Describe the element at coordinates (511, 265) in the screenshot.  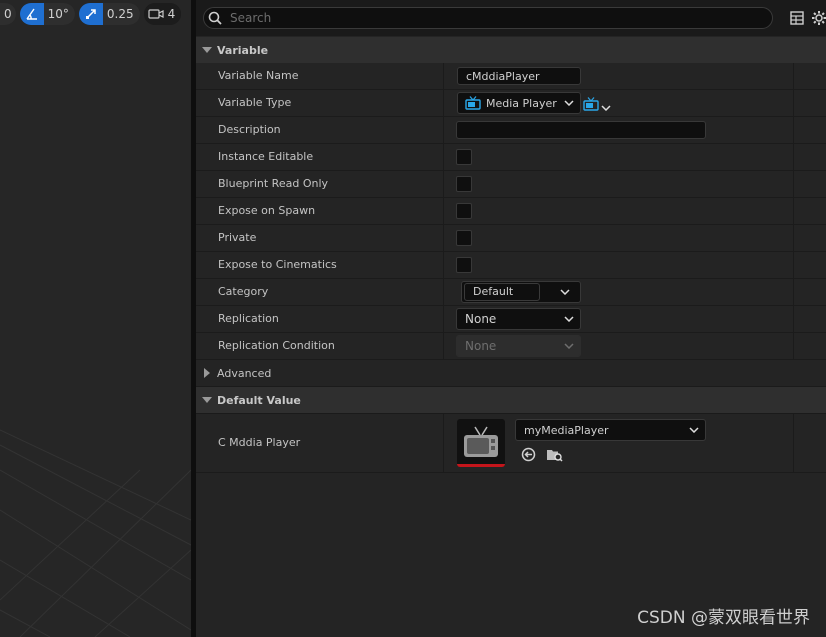
I see `expose-to-cinematics-row: Expose to Cinematics` at that location.